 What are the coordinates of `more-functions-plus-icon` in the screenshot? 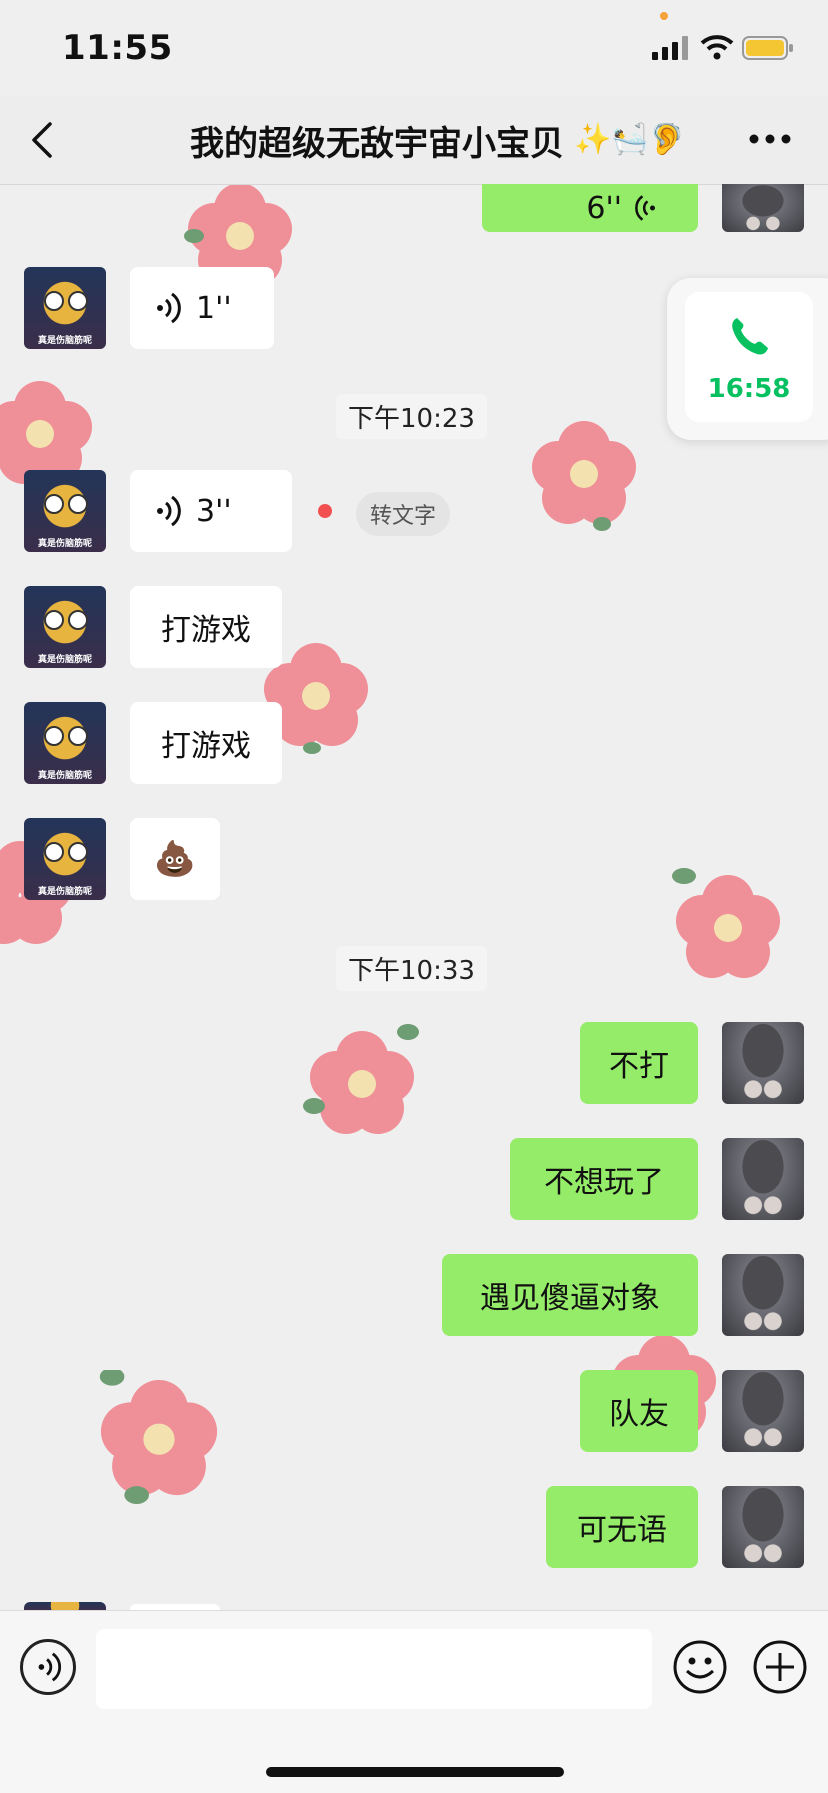 It's located at (780, 1667).